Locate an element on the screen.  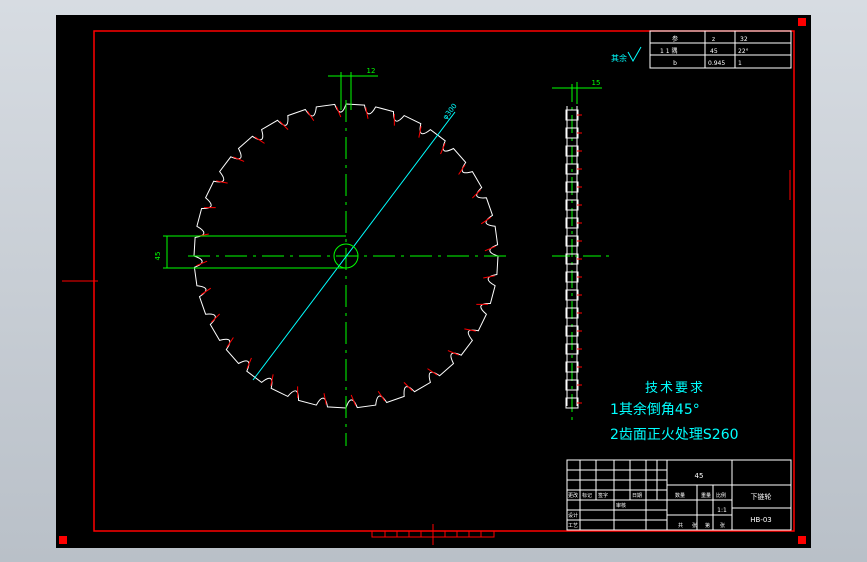
tb-cell-9: 比例 is located at coordinates (721, 495).